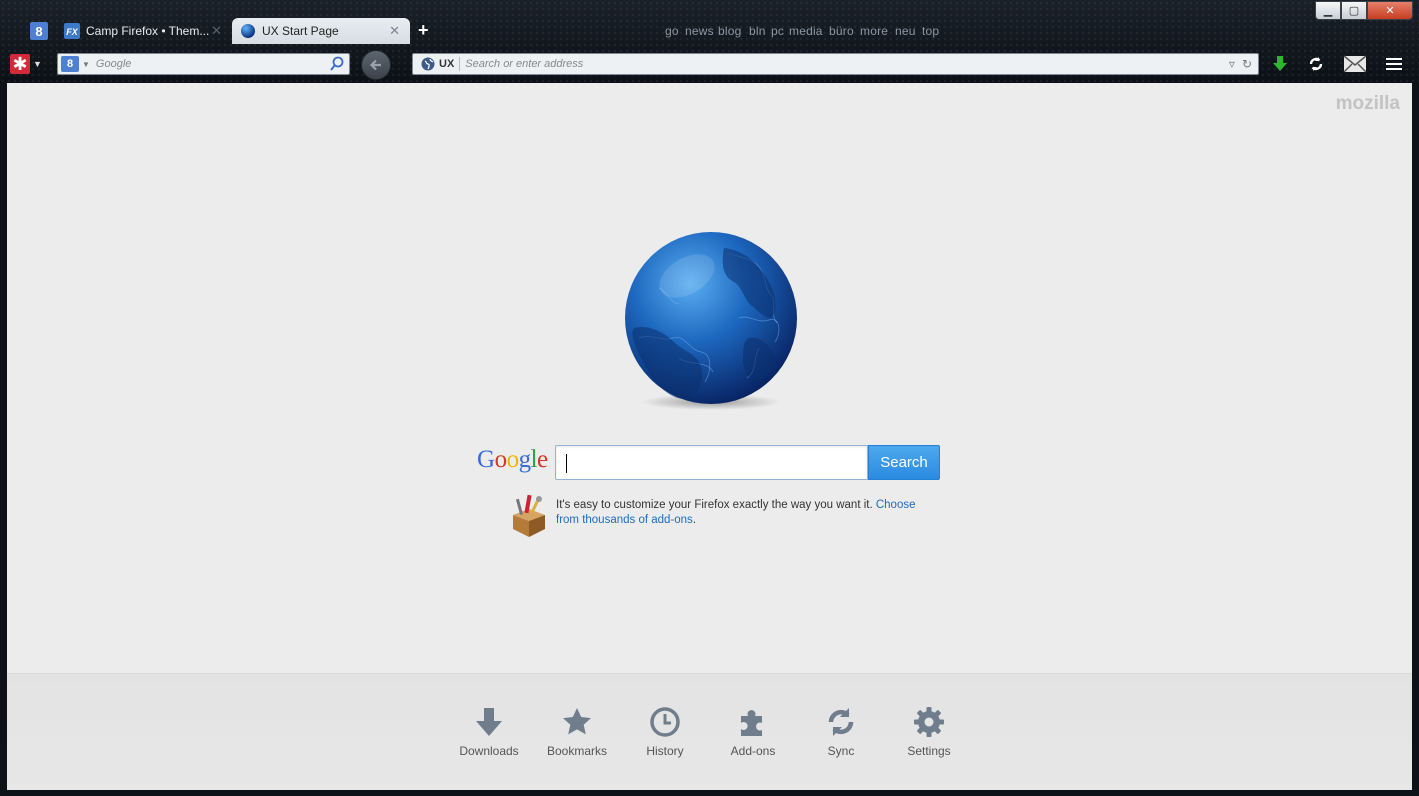 The width and height of the screenshot is (1419, 796). Describe the element at coordinates (525, 459) in the screenshot. I see `google-letter: g` at that location.